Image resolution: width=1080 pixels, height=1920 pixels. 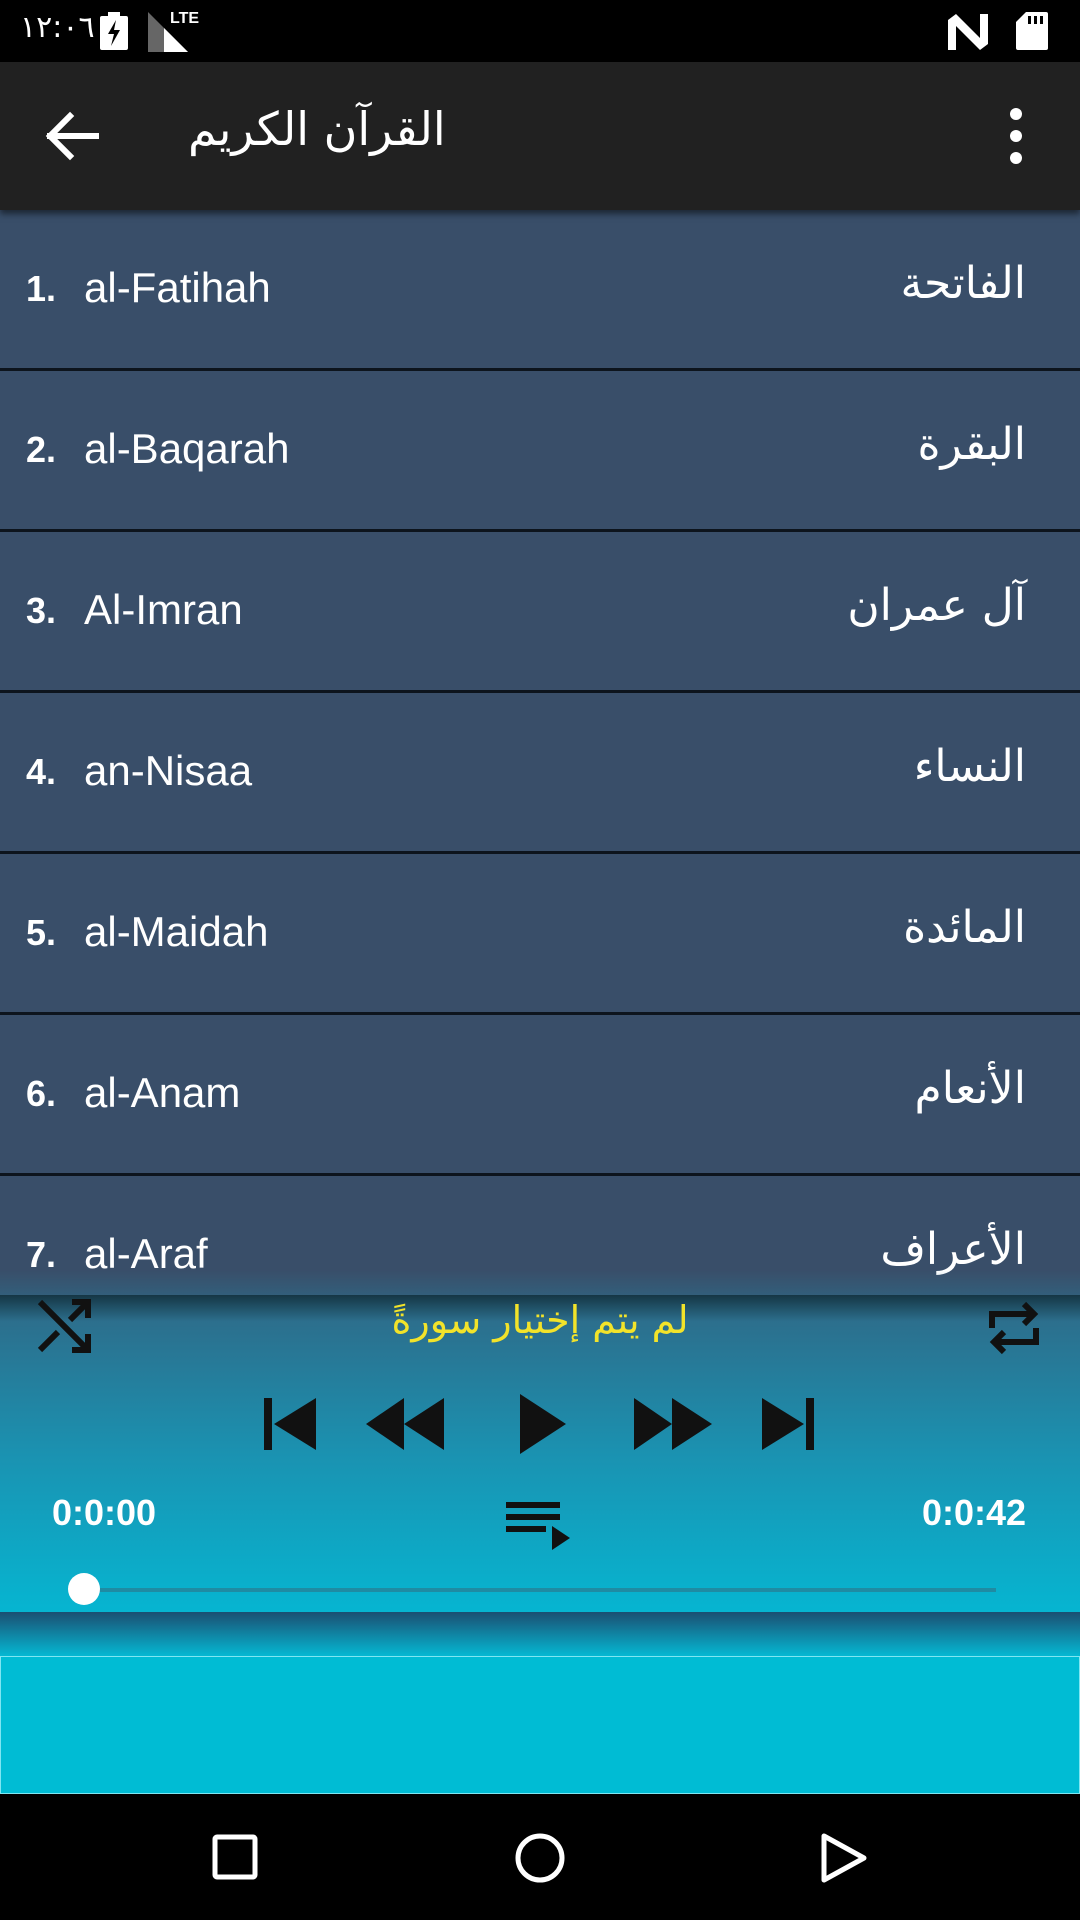 What do you see at coordinates (540, 1725) in the screenshot?
I see `banner-area` at bounding box center [540, 1725].